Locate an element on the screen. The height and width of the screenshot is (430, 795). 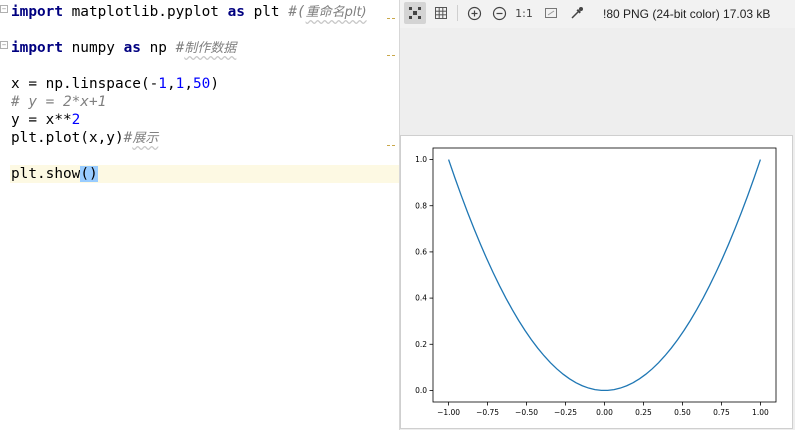
x-tick-label: −0.50 is located at coordinates (526, 412).